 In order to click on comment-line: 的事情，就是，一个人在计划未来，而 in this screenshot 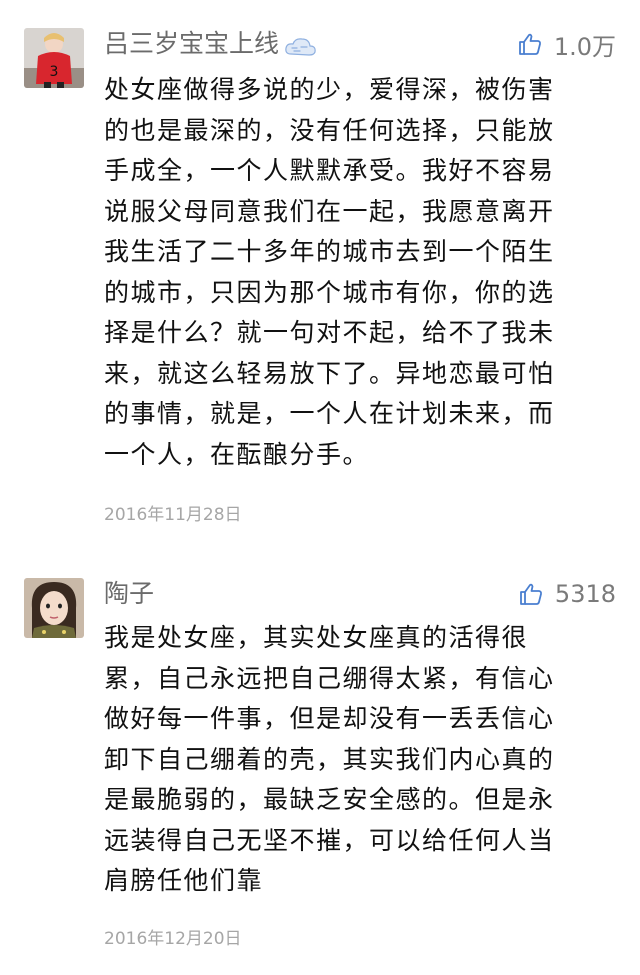, I will do `click(329, 413)`.